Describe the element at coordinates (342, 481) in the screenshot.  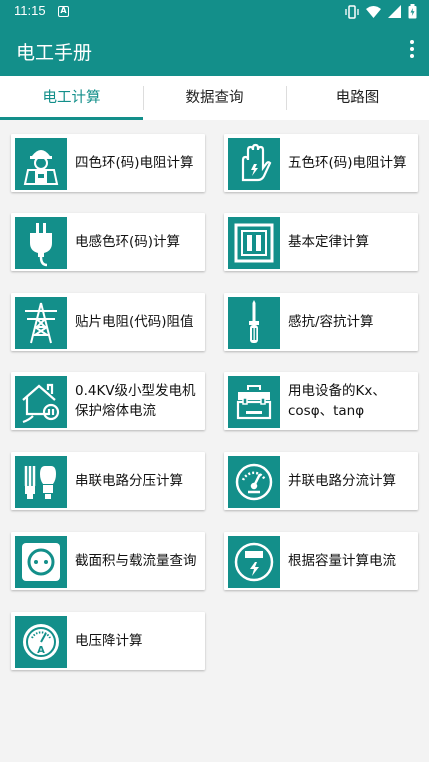
I see `card-label: 并联电路分流计算` at that location.